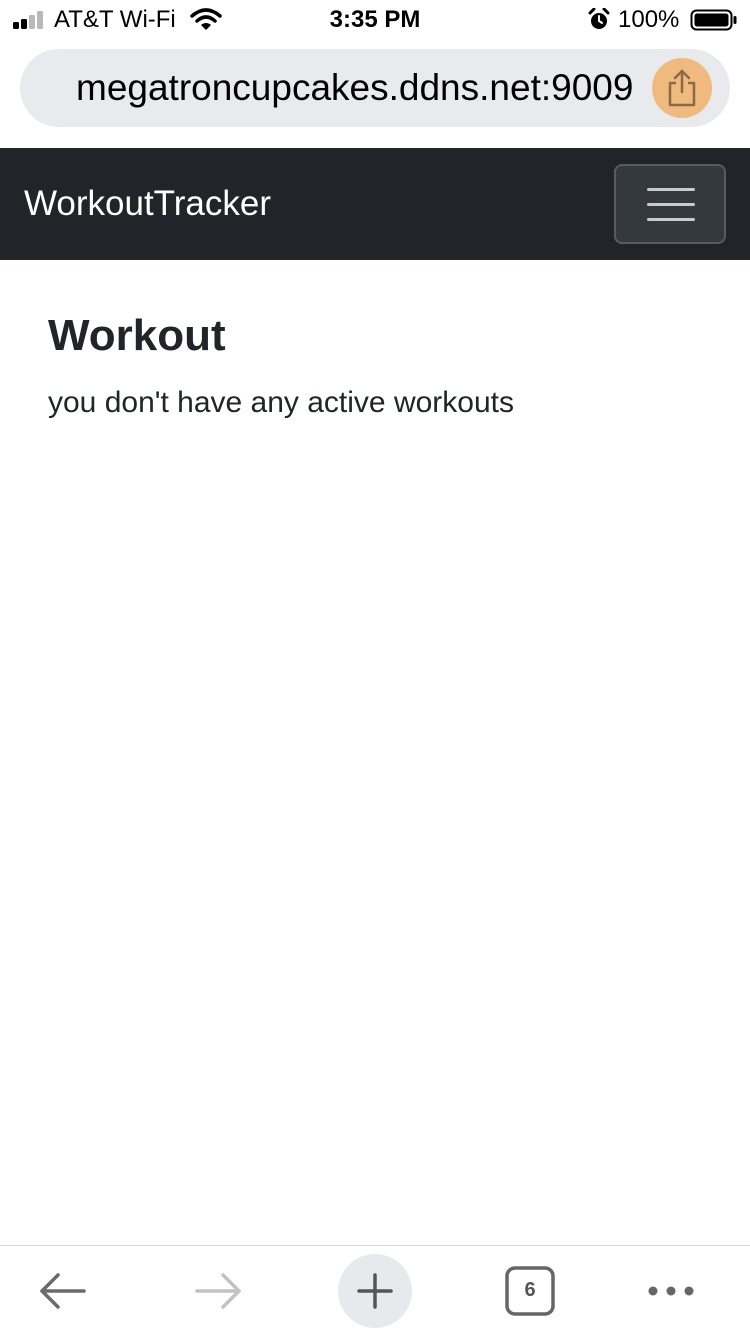 The width and height of the screenshot is (750, 1335). What do you see at coordinates (375, 204) in the screenshot?
I see `navbar: WorkoutTracker` at bounding box center [375, 204].